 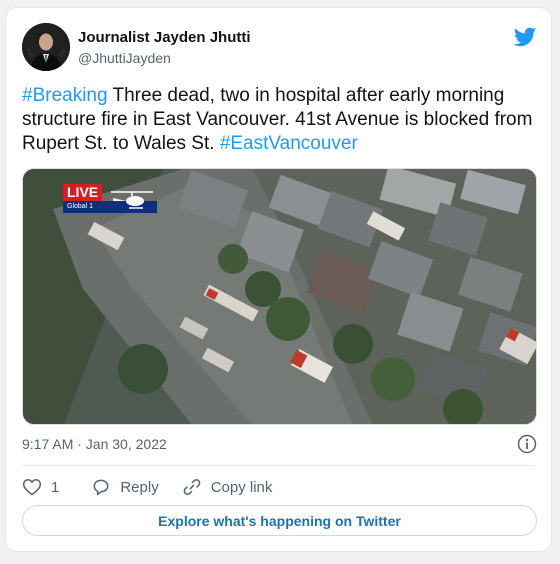 What do you see at coordinates (139, 487) in the screenshot?
I see `reply-label: Reply` at bounding box center [139, 487].